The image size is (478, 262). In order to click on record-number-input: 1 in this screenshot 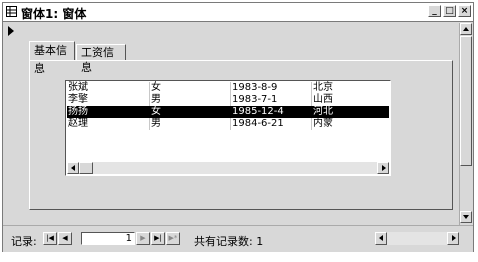, I will do `click(108, 238)`.